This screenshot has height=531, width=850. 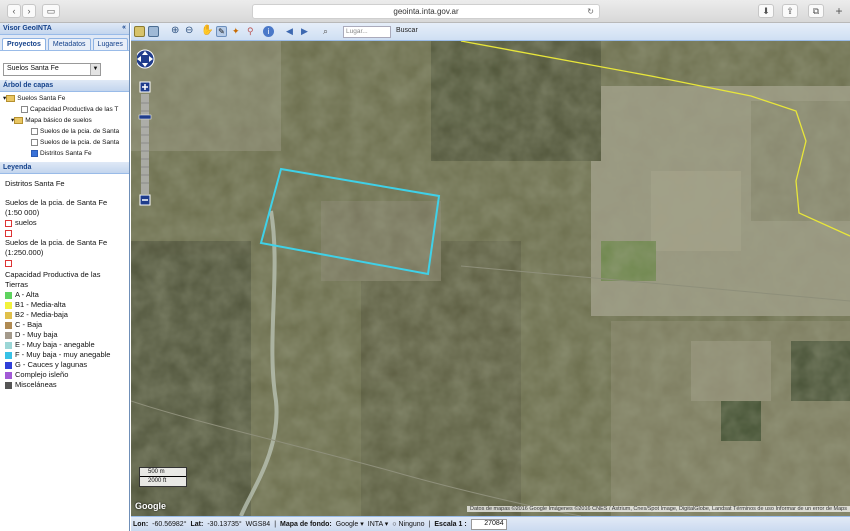 I want to click on legend-item-label: suelos, so click(x=26, y=222).